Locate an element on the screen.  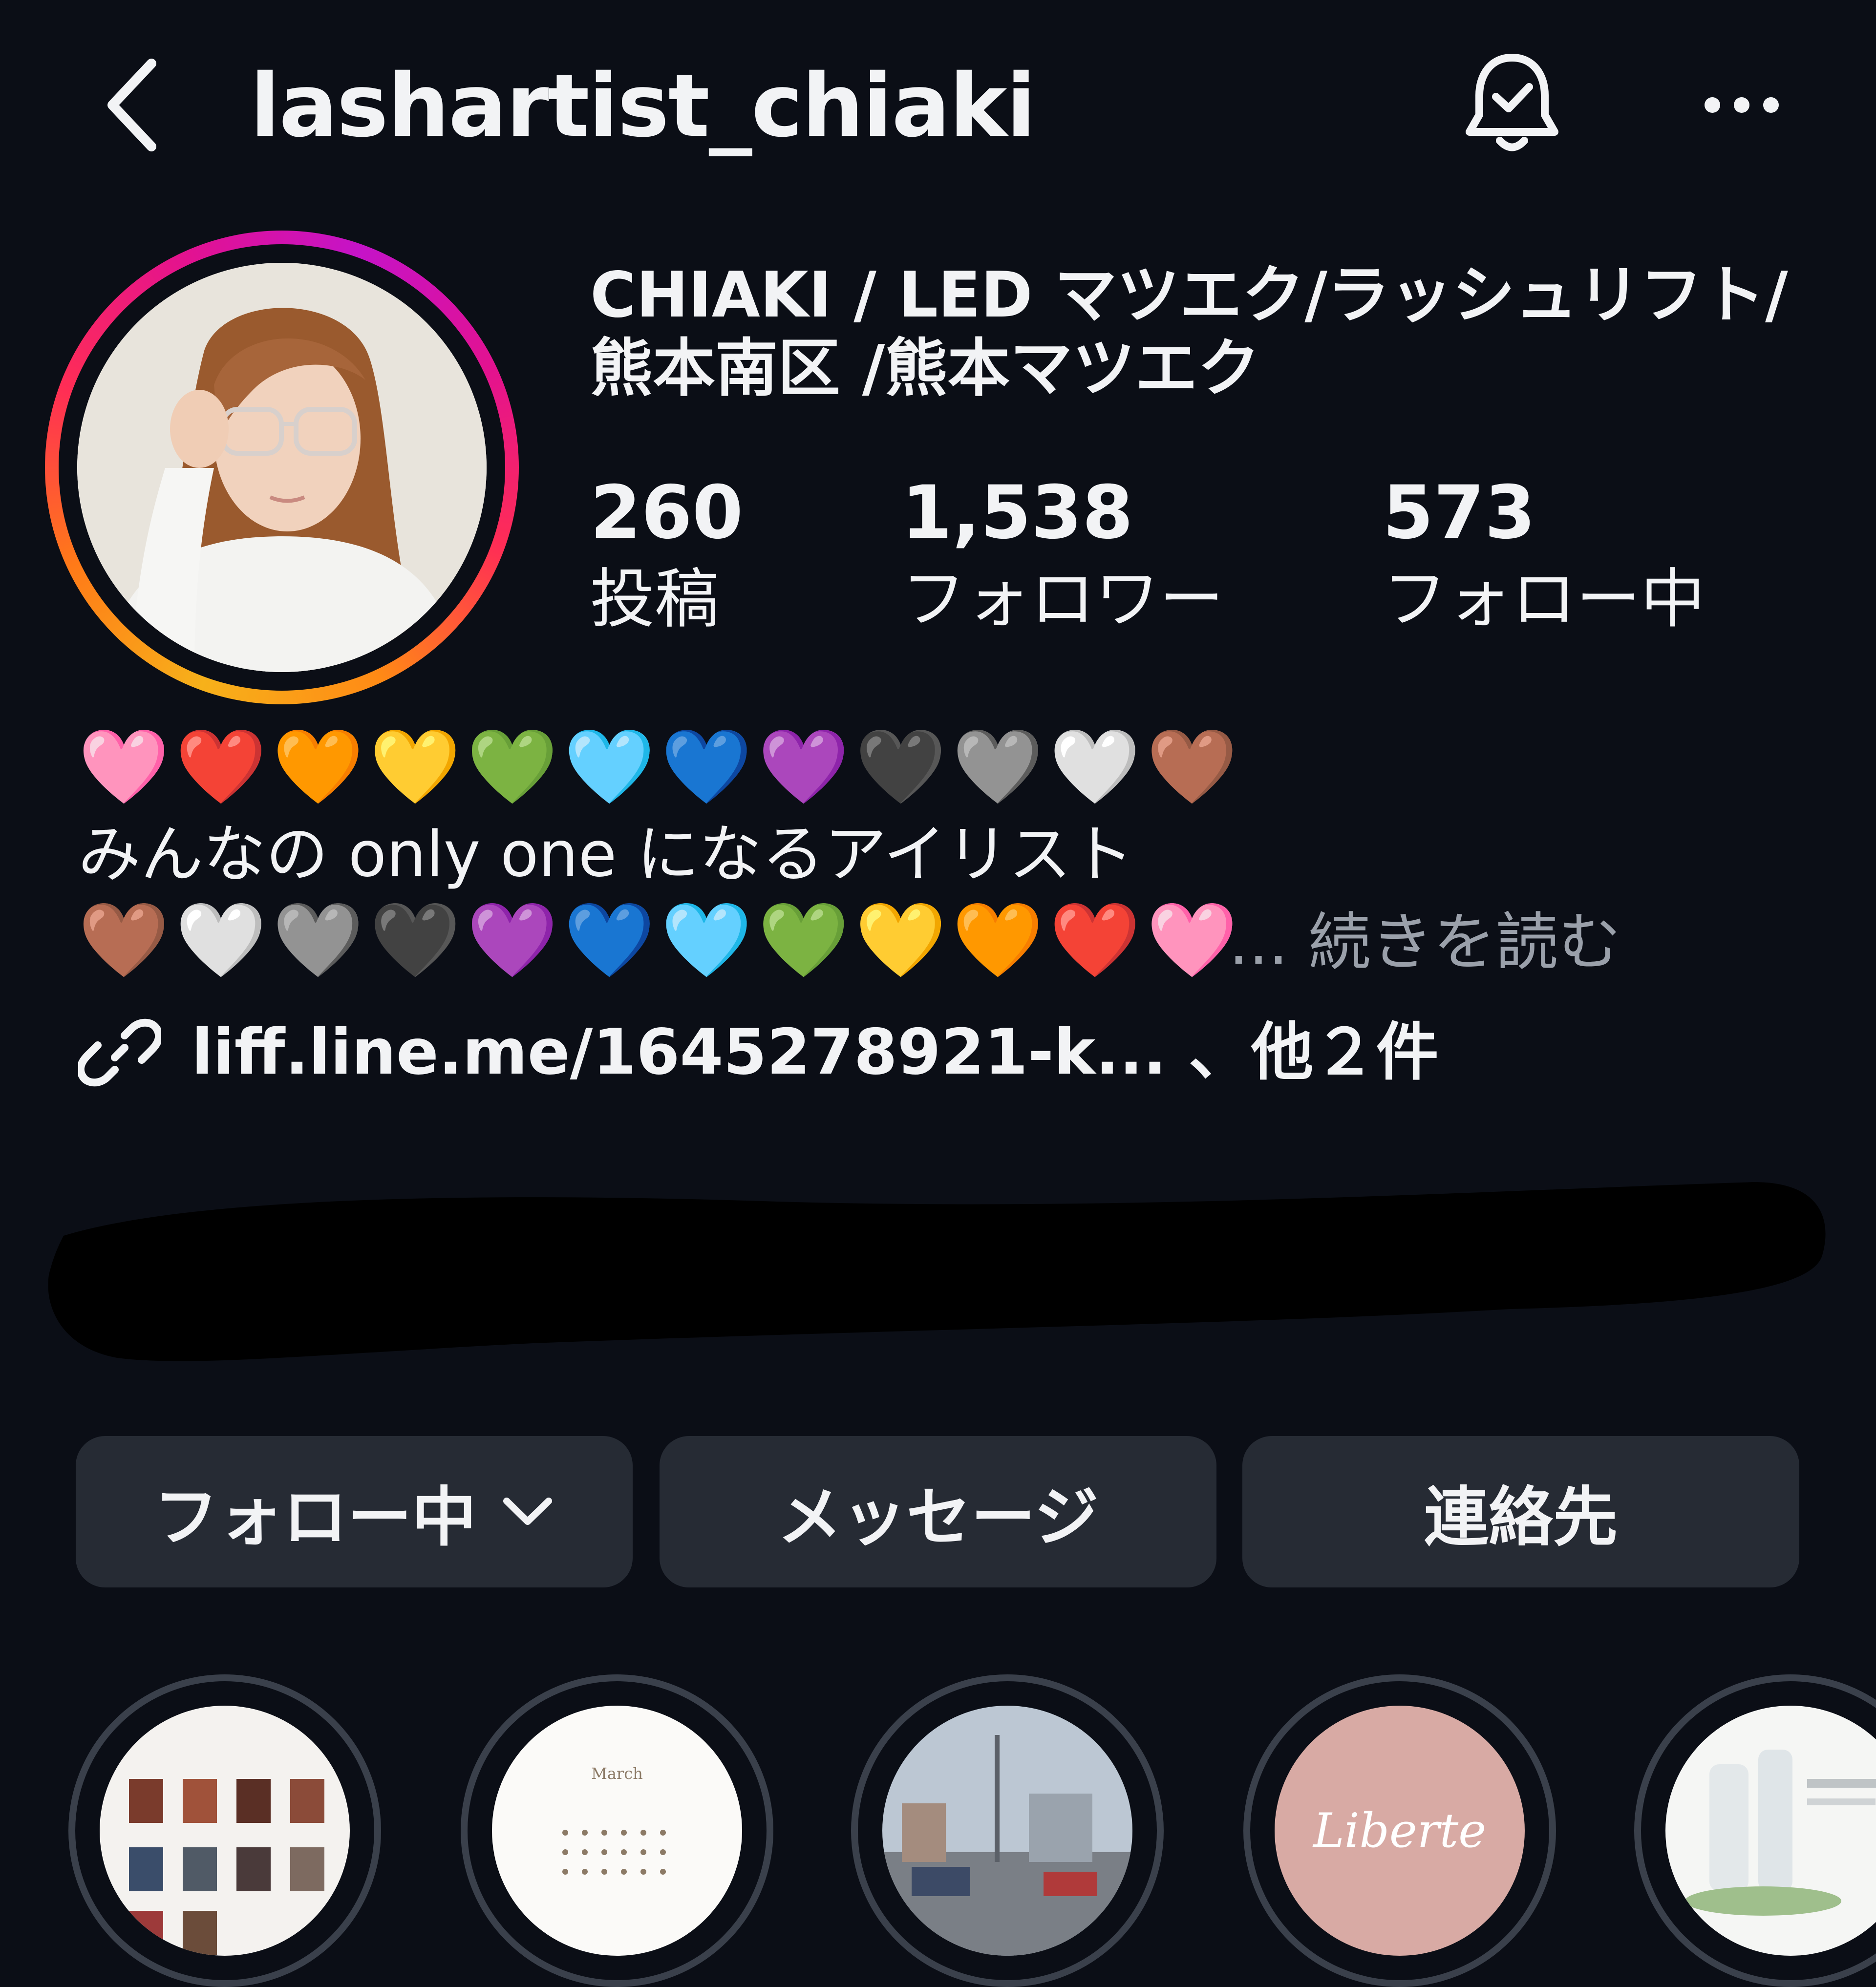
bell-check-icon is located at coordinates (1512, 105).